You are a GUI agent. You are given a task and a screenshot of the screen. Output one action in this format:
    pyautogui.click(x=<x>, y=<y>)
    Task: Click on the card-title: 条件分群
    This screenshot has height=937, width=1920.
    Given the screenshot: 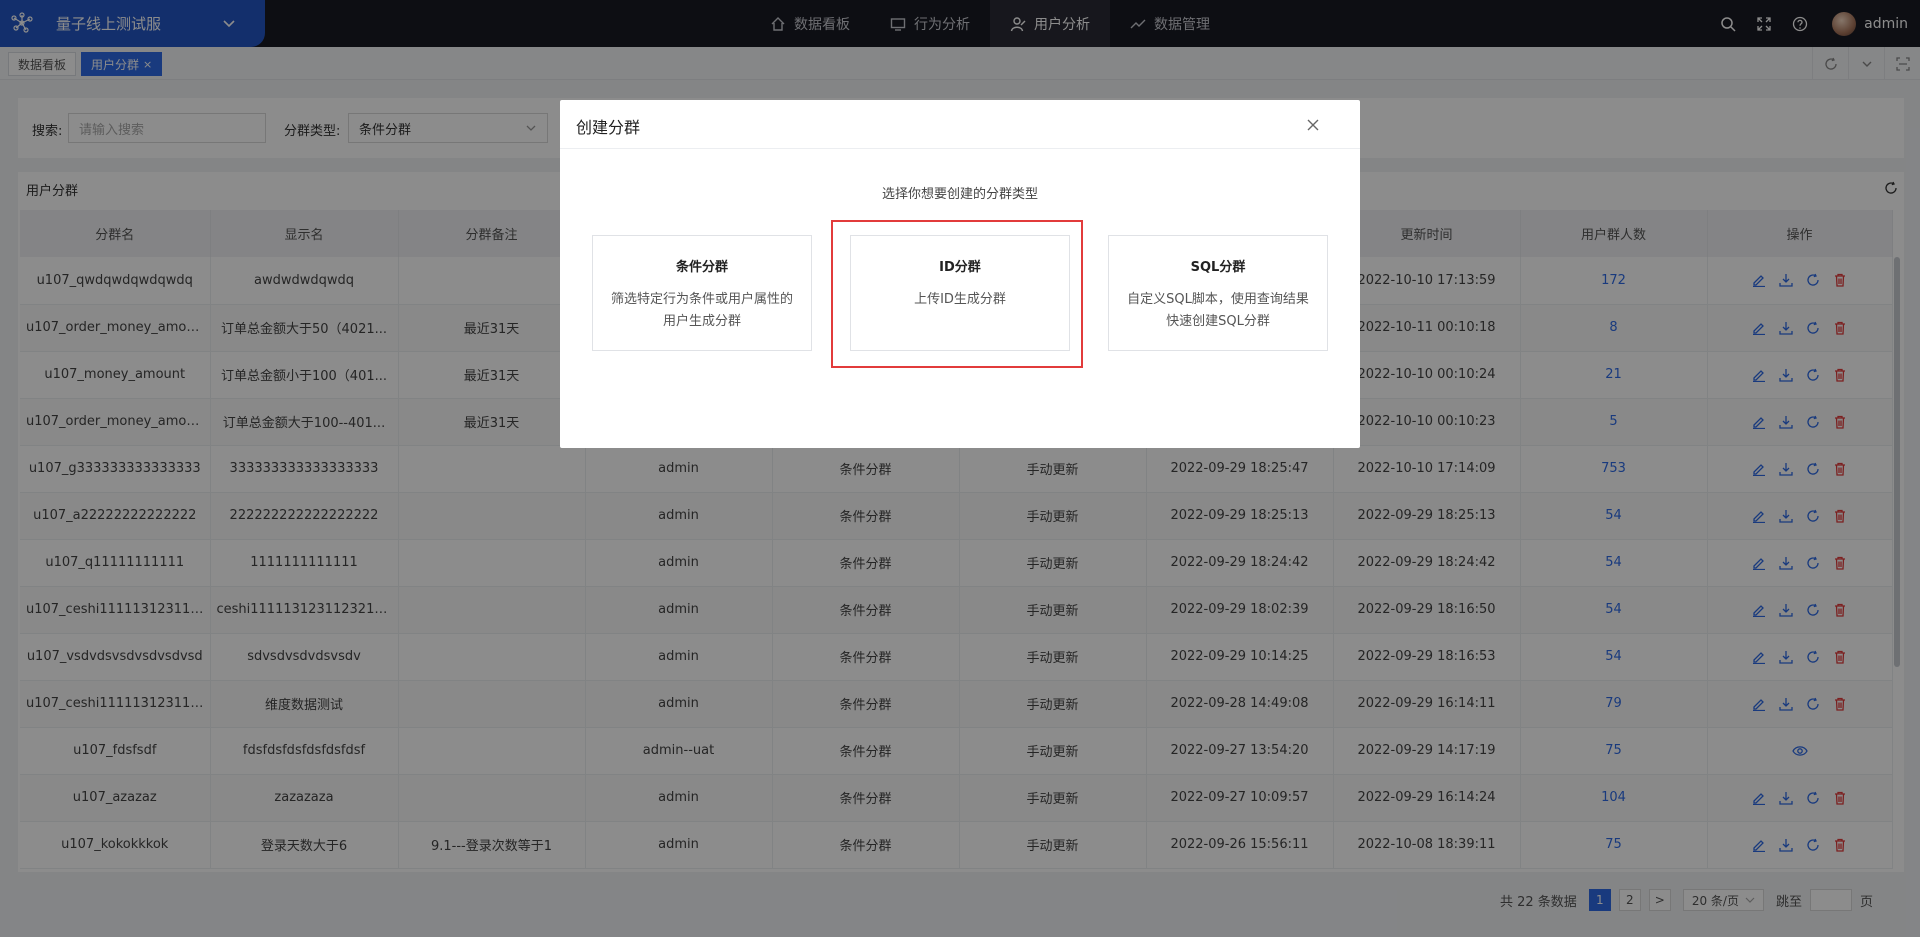 What is the action you would take?
    pyautogui.click(x=701, y=267)
    